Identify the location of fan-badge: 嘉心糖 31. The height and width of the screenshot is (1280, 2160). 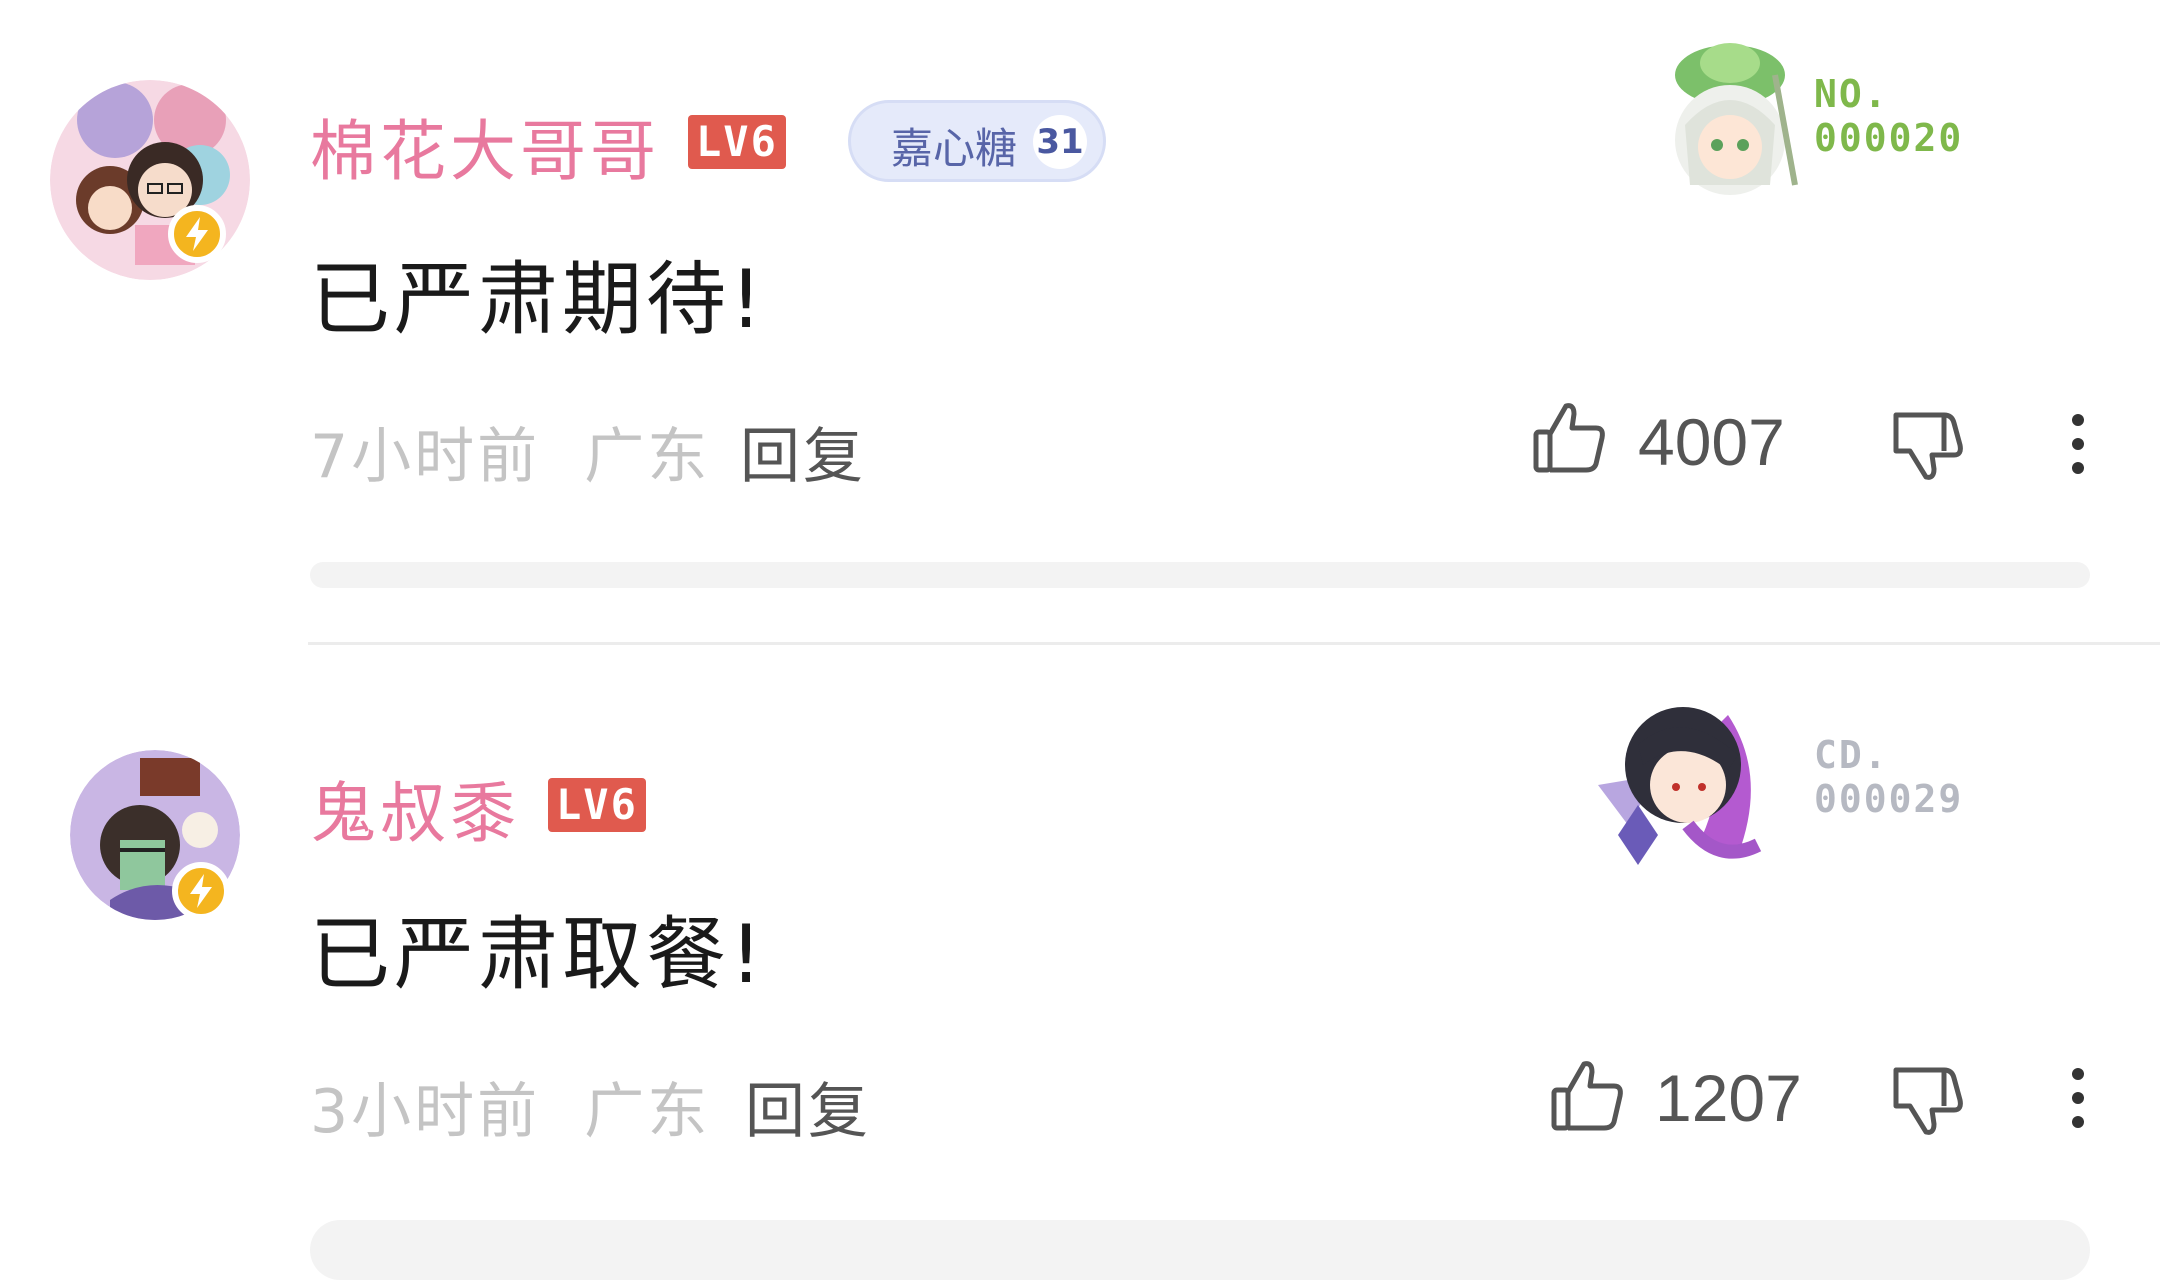
(977, 141).